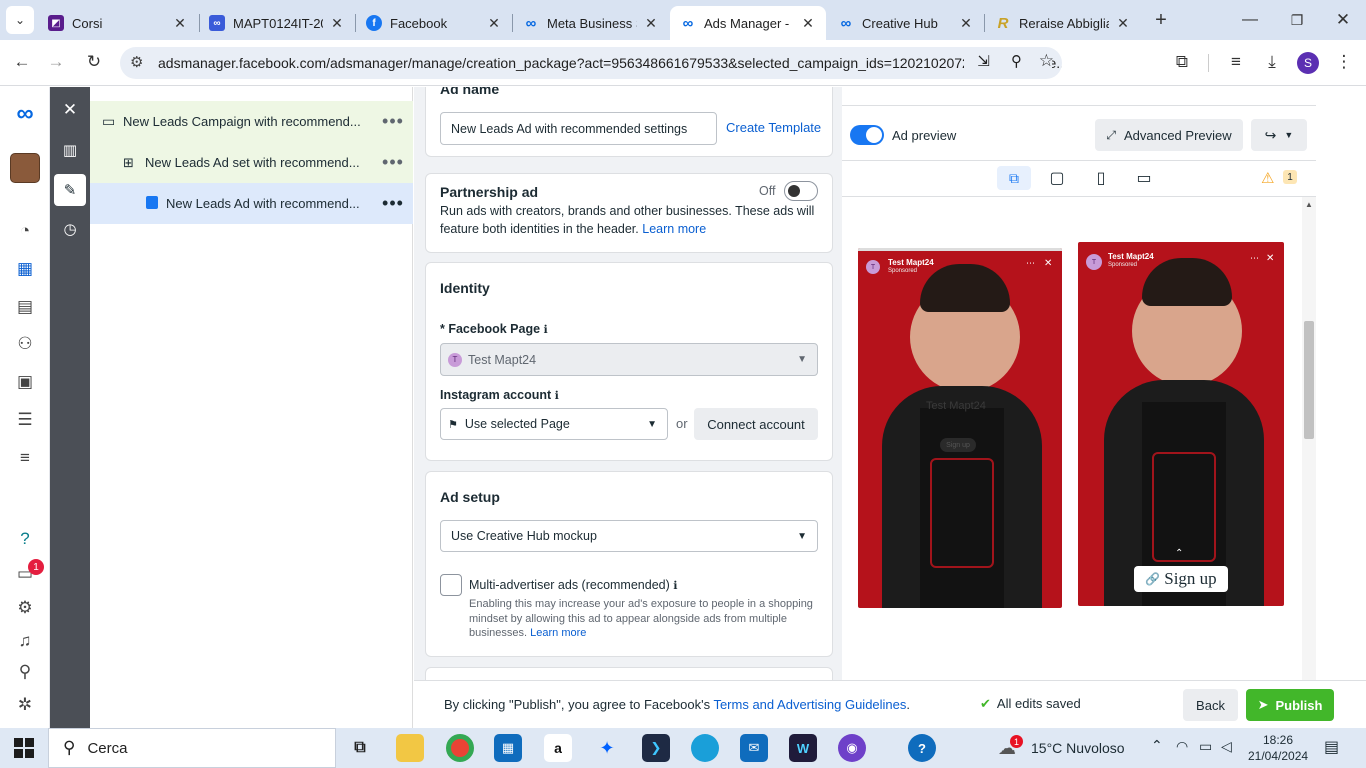 The width and height of the screenshot is (1366, 768). I want to click on reload-icon: ↻, so click(94, 62).